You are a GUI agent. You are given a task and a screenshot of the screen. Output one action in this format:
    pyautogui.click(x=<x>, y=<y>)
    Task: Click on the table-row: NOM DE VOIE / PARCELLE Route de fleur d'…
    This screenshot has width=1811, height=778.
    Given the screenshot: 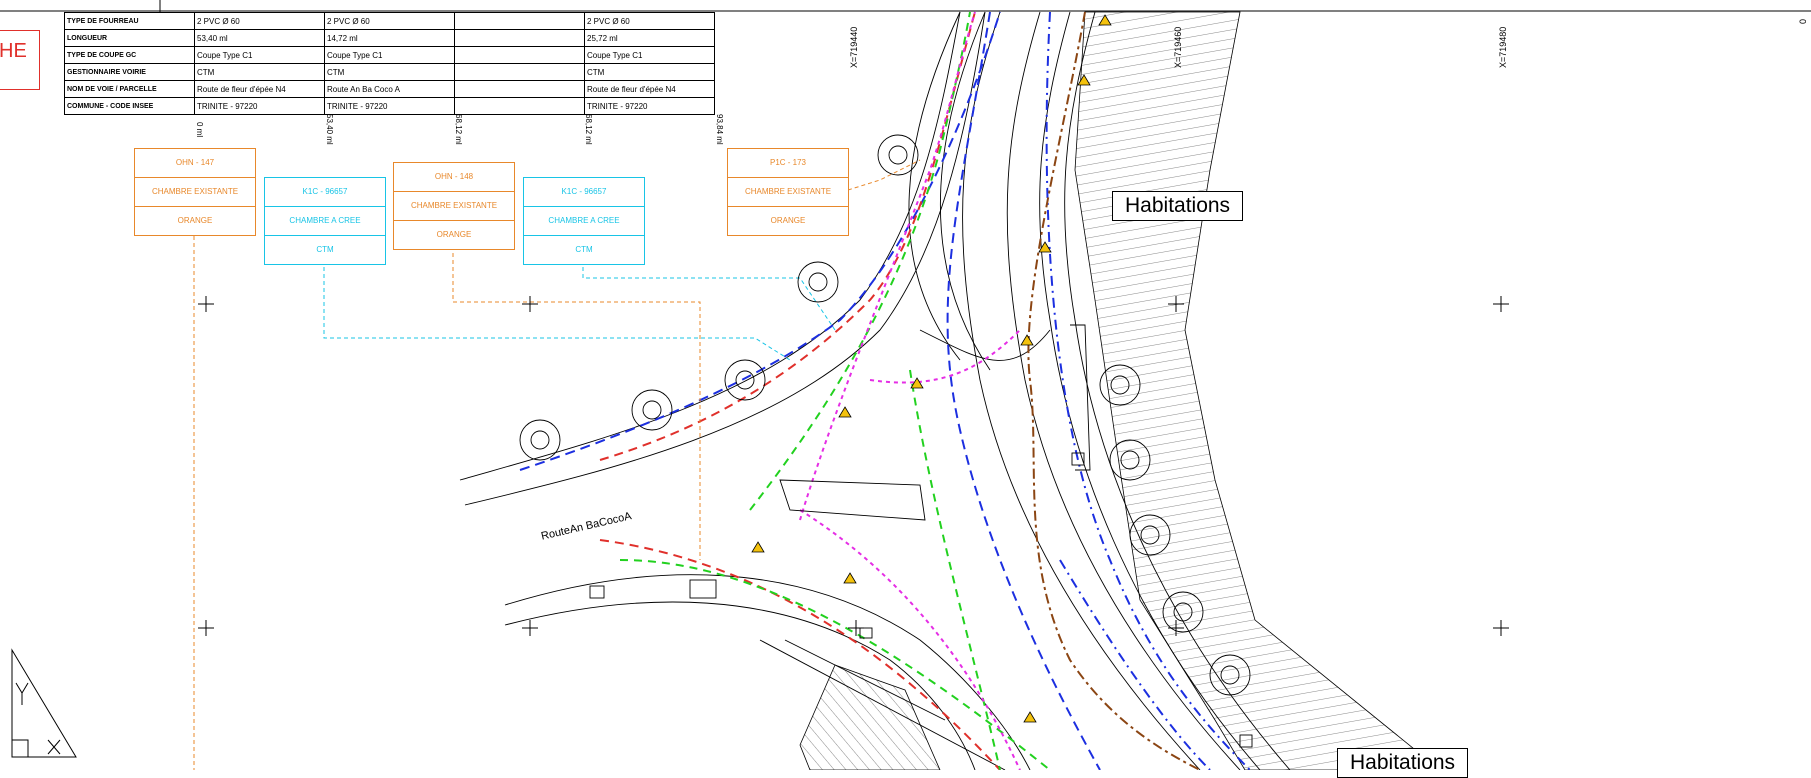 What is the action you would take?
    pyautogui.click(x=389, y=89)
    